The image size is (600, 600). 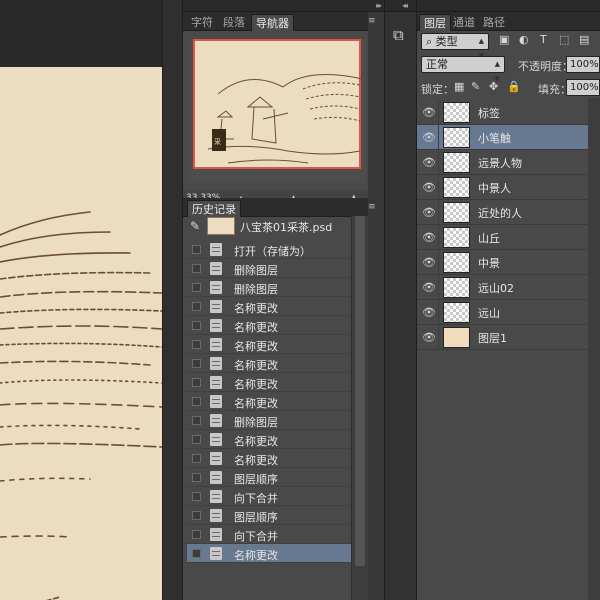 What do you see at coordinates (489, 313) in the screenshot?
I see `layer-name: 远山` at bounding box center [489, 313].